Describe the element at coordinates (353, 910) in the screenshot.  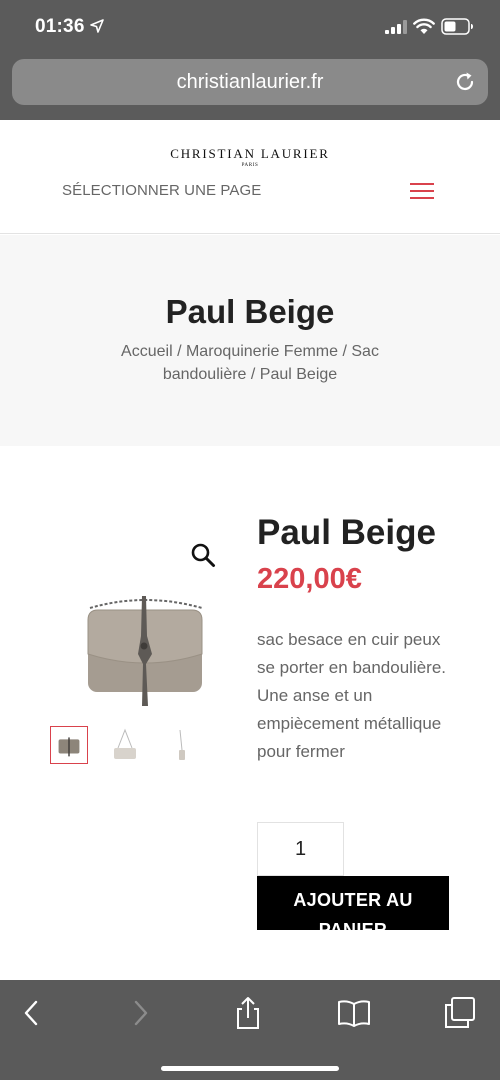
I see `add-to-cart-label: AJOUTER AU PANIER` at that location.